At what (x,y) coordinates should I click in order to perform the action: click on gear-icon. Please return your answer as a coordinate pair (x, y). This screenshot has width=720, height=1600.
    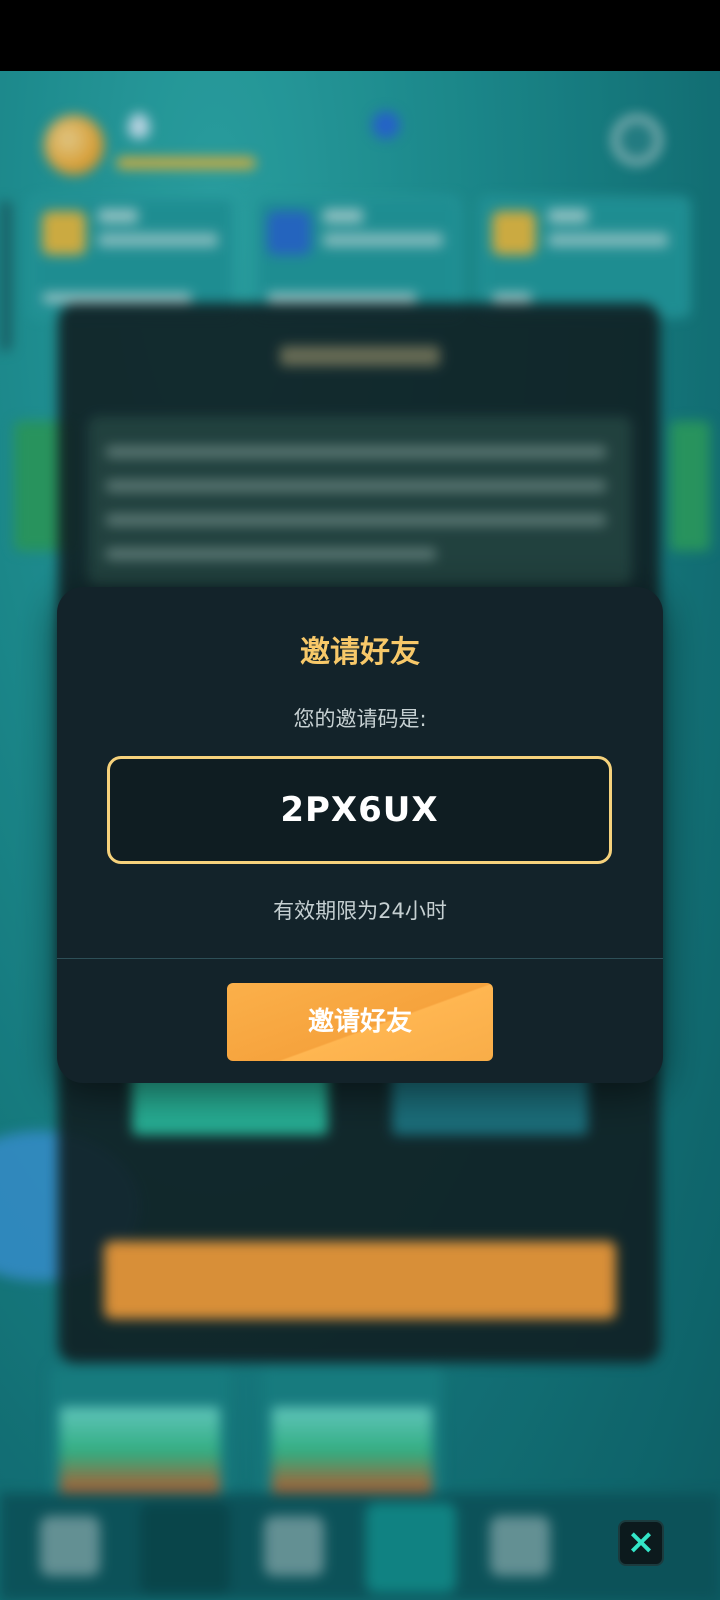
    Looking at the image, I should click on (637, 140).